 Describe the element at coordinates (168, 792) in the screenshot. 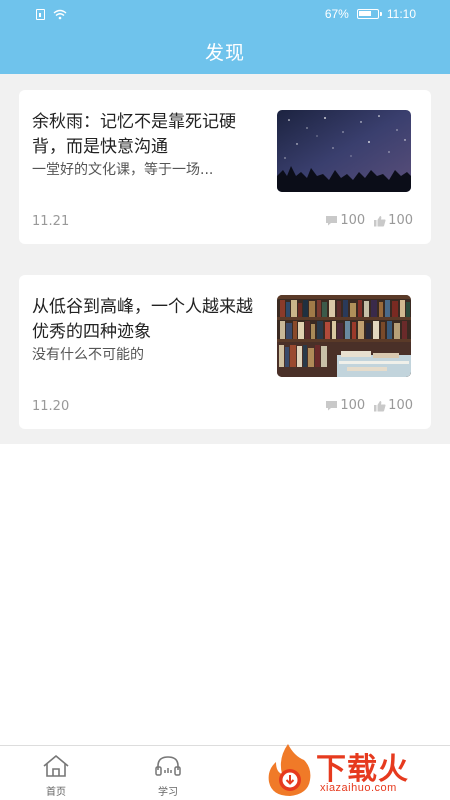

I see `nav-label-study: 学习` at that location.